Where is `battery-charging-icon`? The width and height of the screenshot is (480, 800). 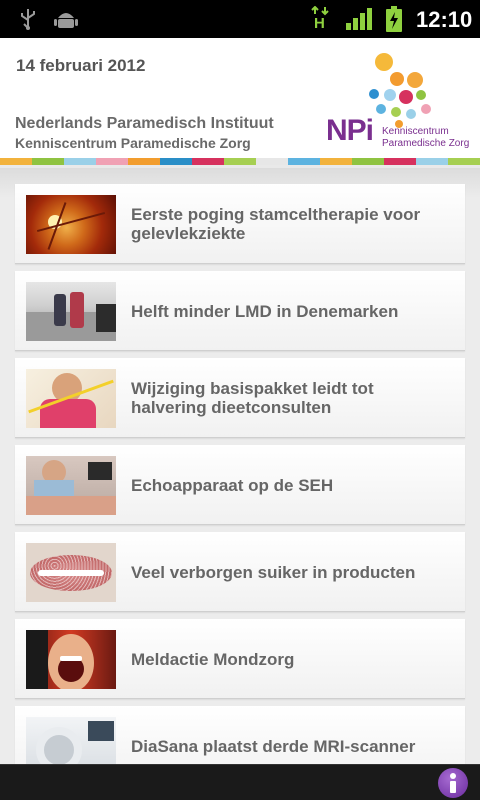
battery-charging-icon is located at coordinates (394, 19).